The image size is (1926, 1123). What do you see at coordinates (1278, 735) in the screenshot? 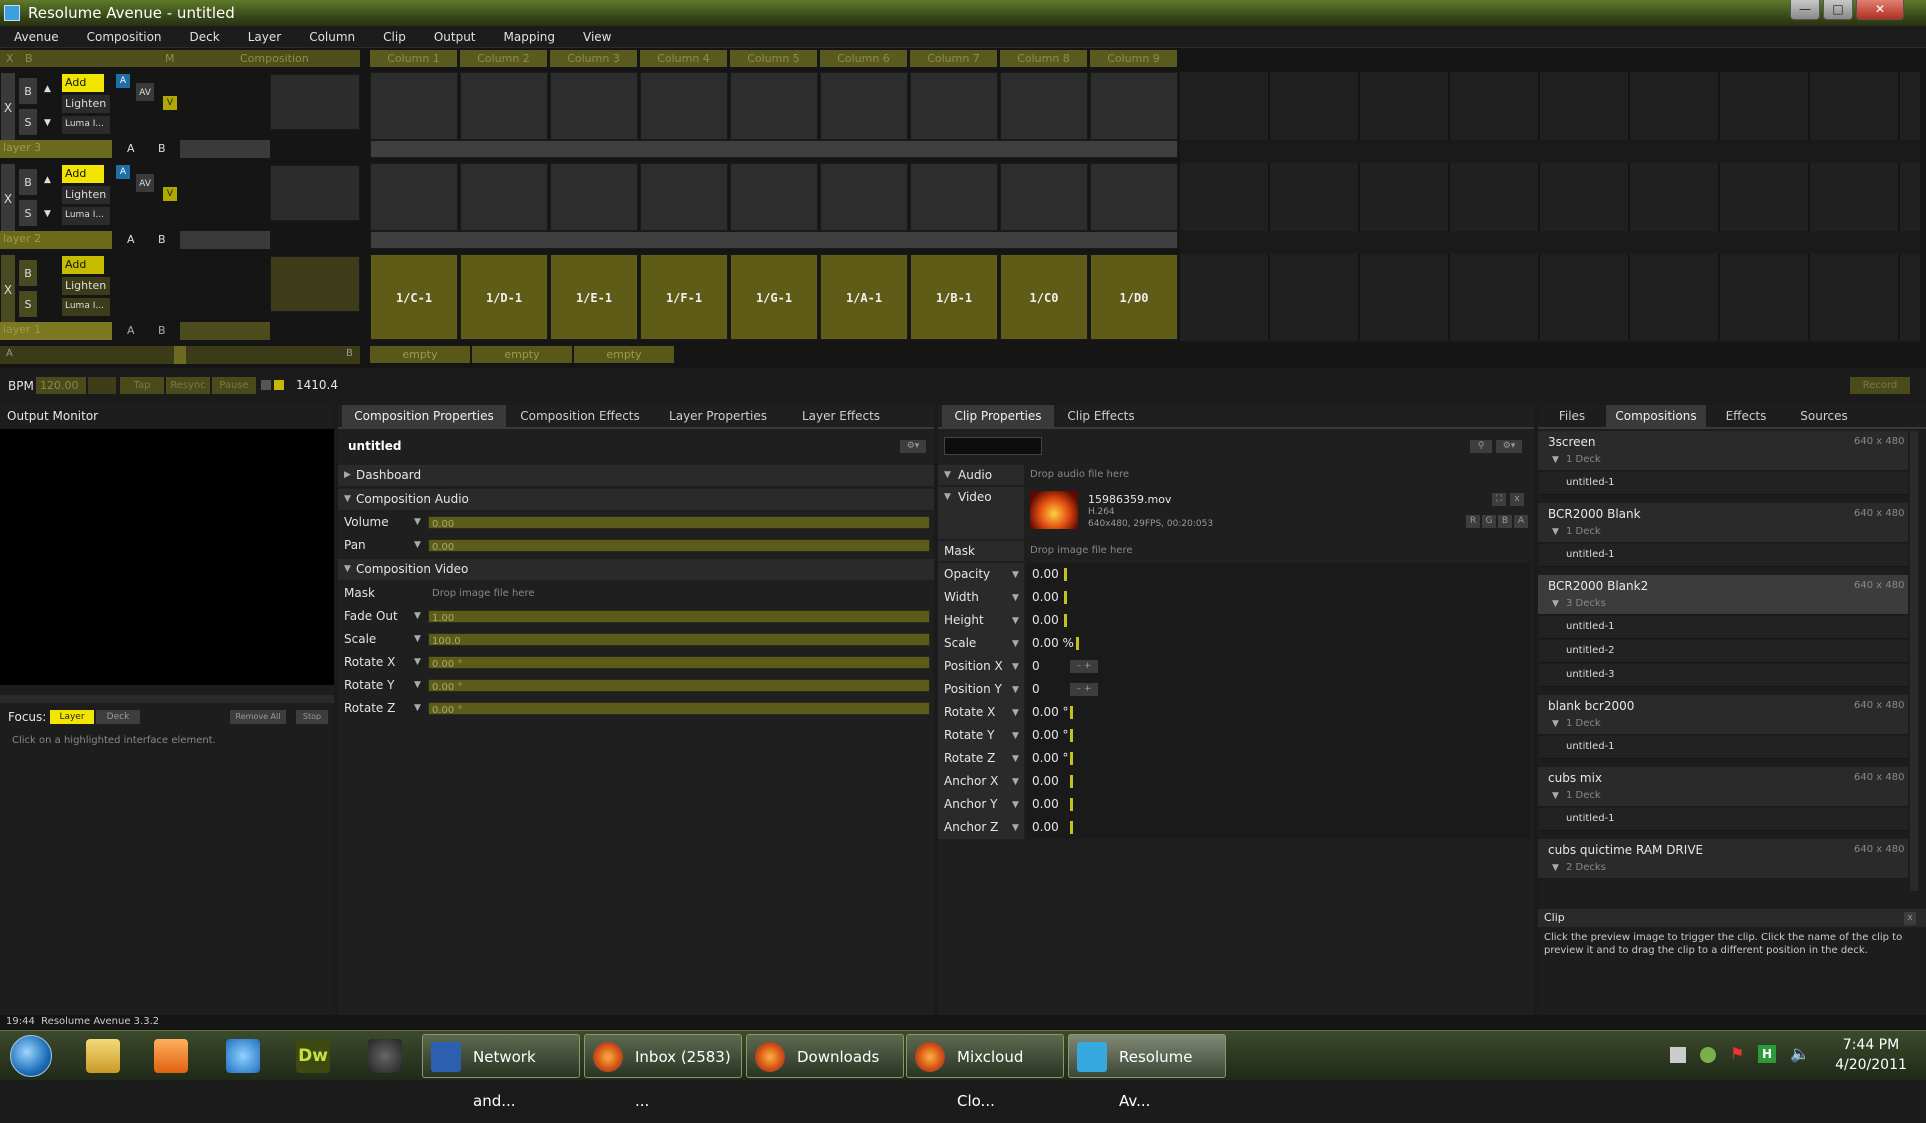
I see `rotate-y-field: 0.00 °` at bounding box center [1278, 735].